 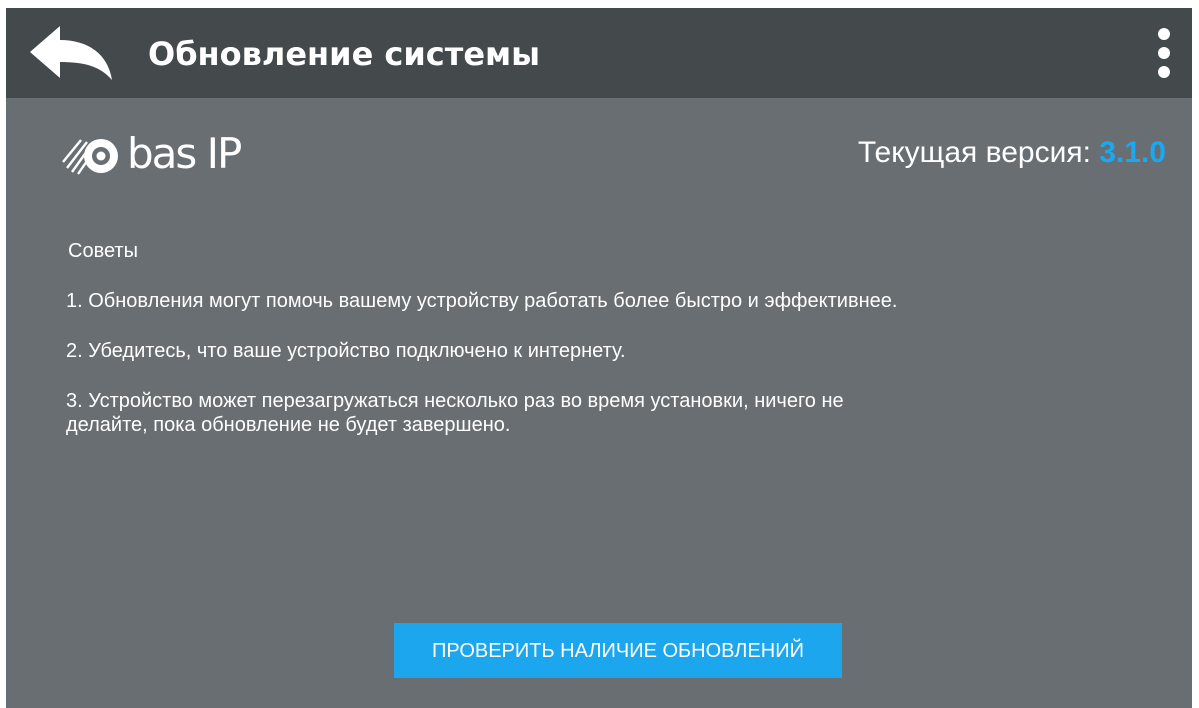 I want to click on brand-logo: bas IP, so click(x=151, y=154).